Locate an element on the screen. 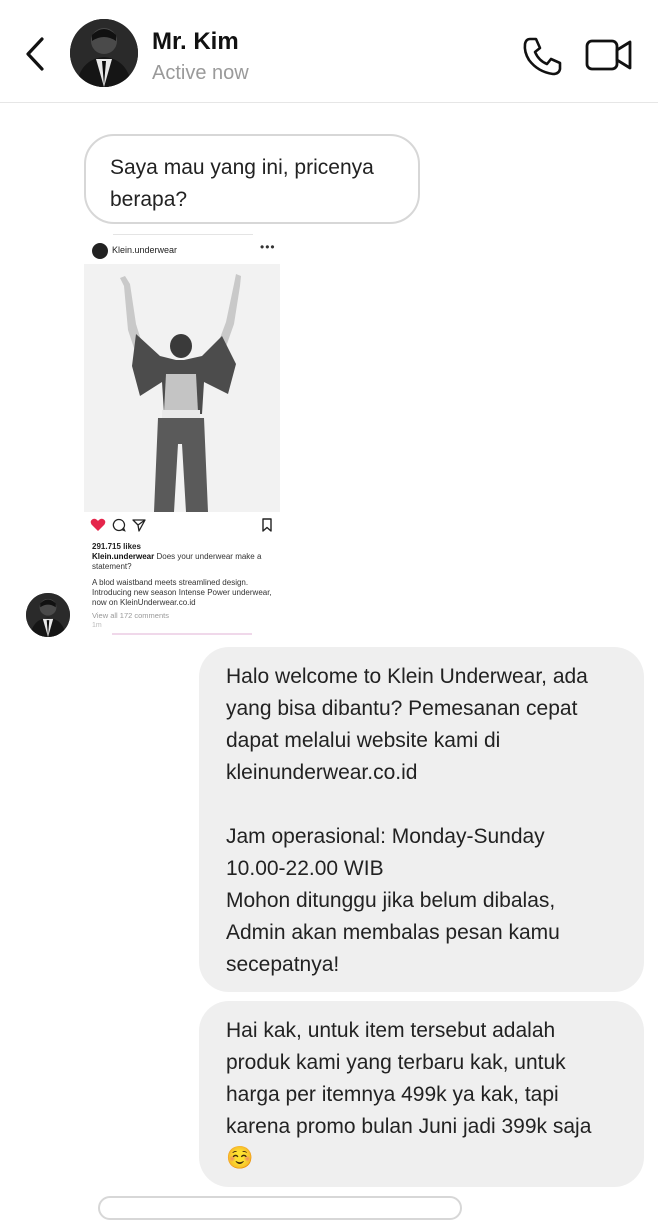  message-line: Admin akan membalas pesan kamu is located at coordinates (393, 932).